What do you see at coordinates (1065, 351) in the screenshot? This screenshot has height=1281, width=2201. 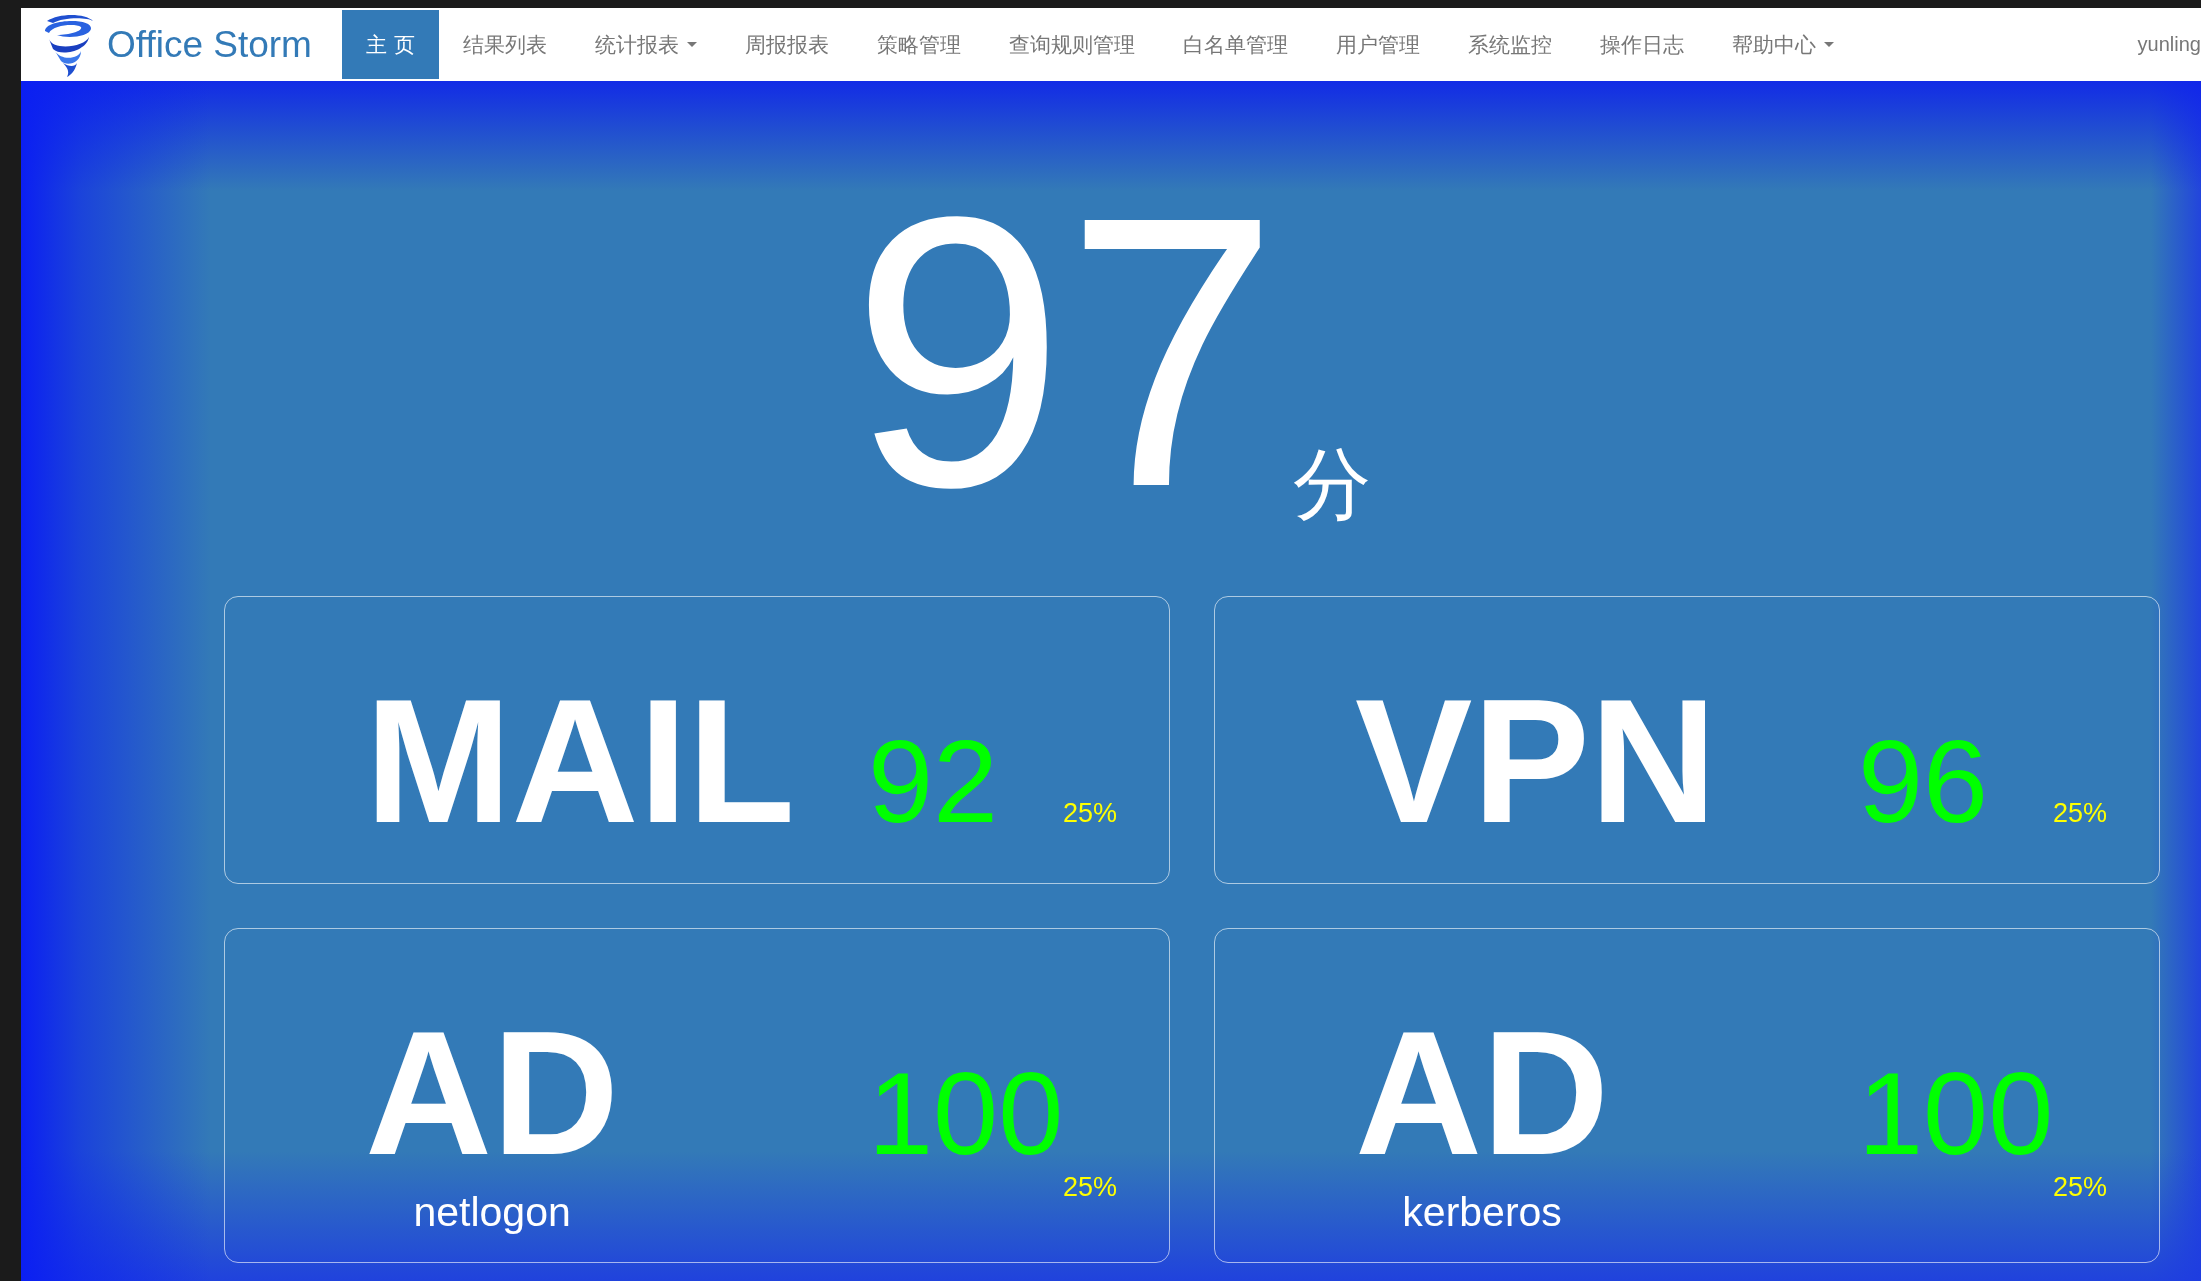 I see `total-score: 97` at bounding box center [1065, 351].